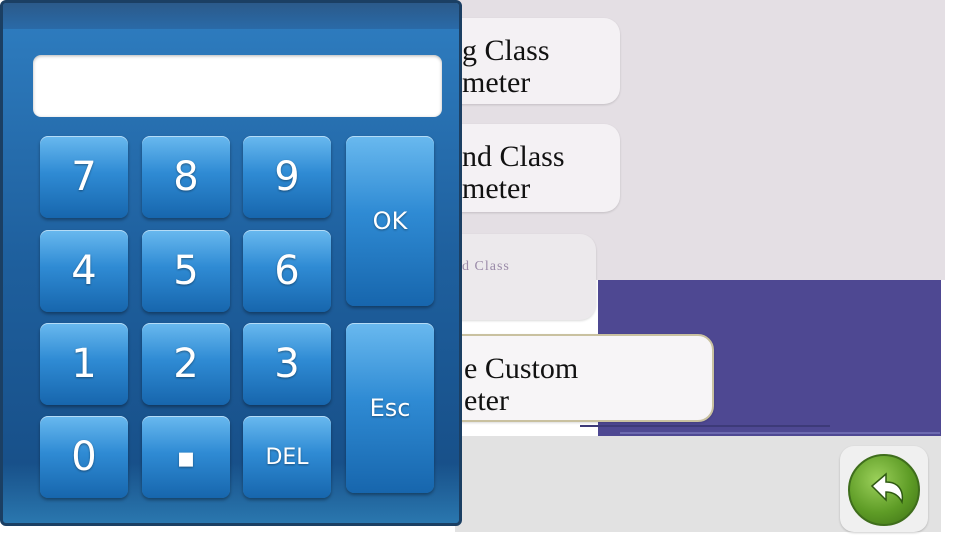 The image size is (961, 547). I want to click on parameter-button-1: g Class meter, so click(530, 61).